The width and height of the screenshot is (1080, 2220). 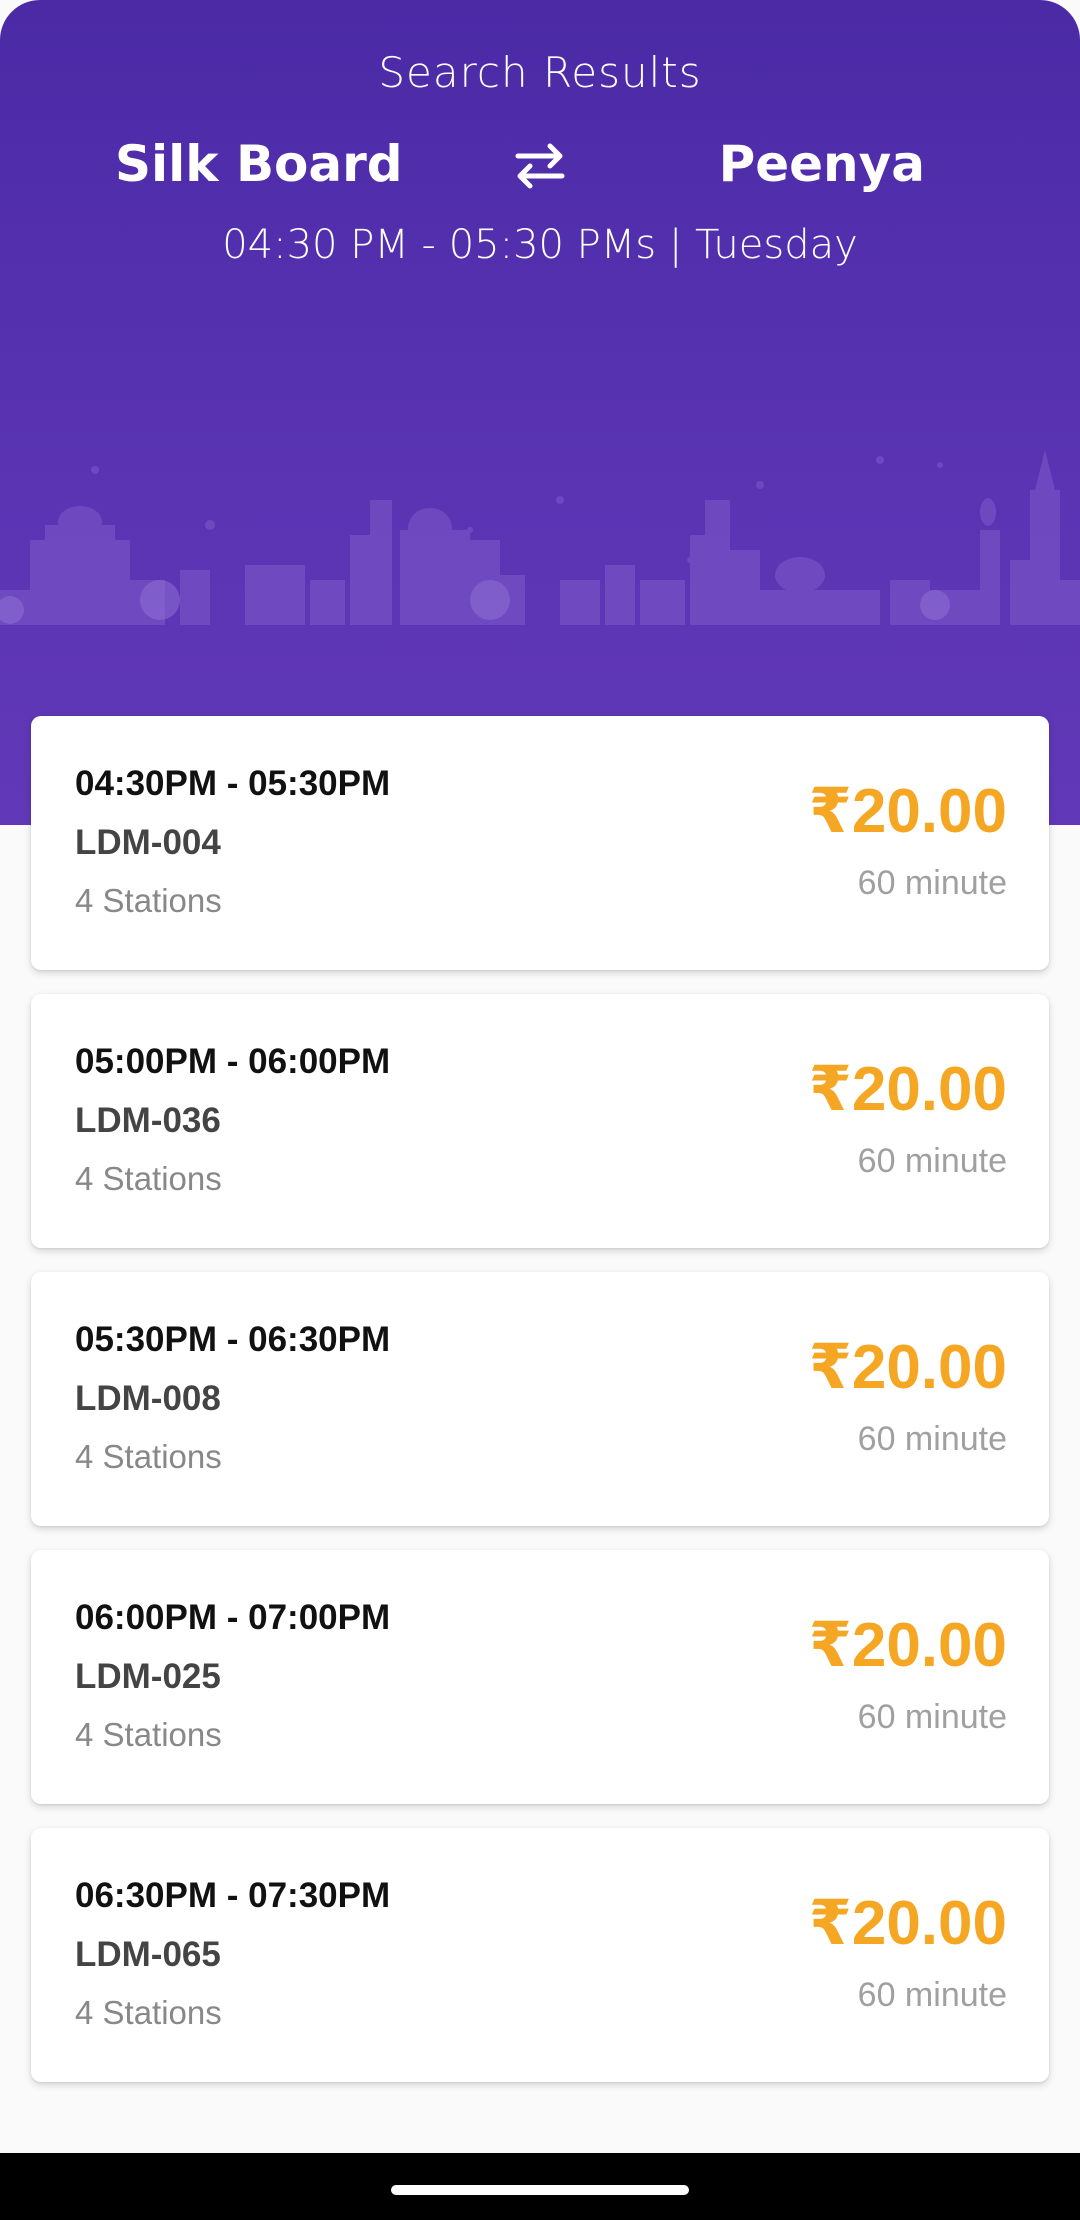 I want to click on home-indicator, so click(x=540, y=2190).